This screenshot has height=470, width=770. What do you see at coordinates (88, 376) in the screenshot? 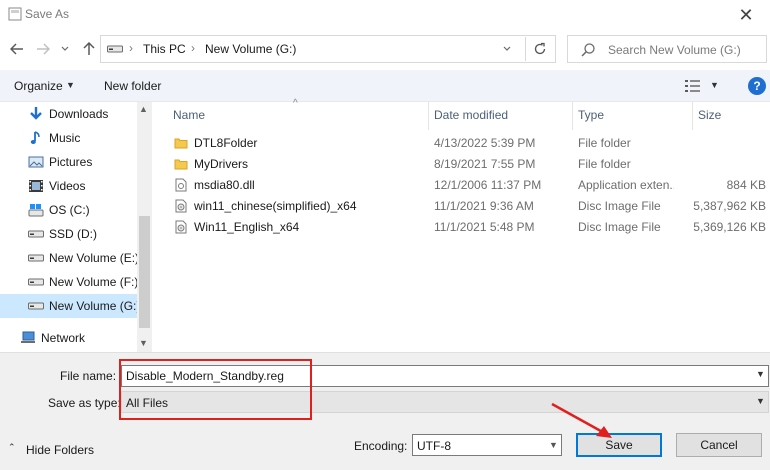
I see `file-name-label: File name:` at bounding box center [88, 376].